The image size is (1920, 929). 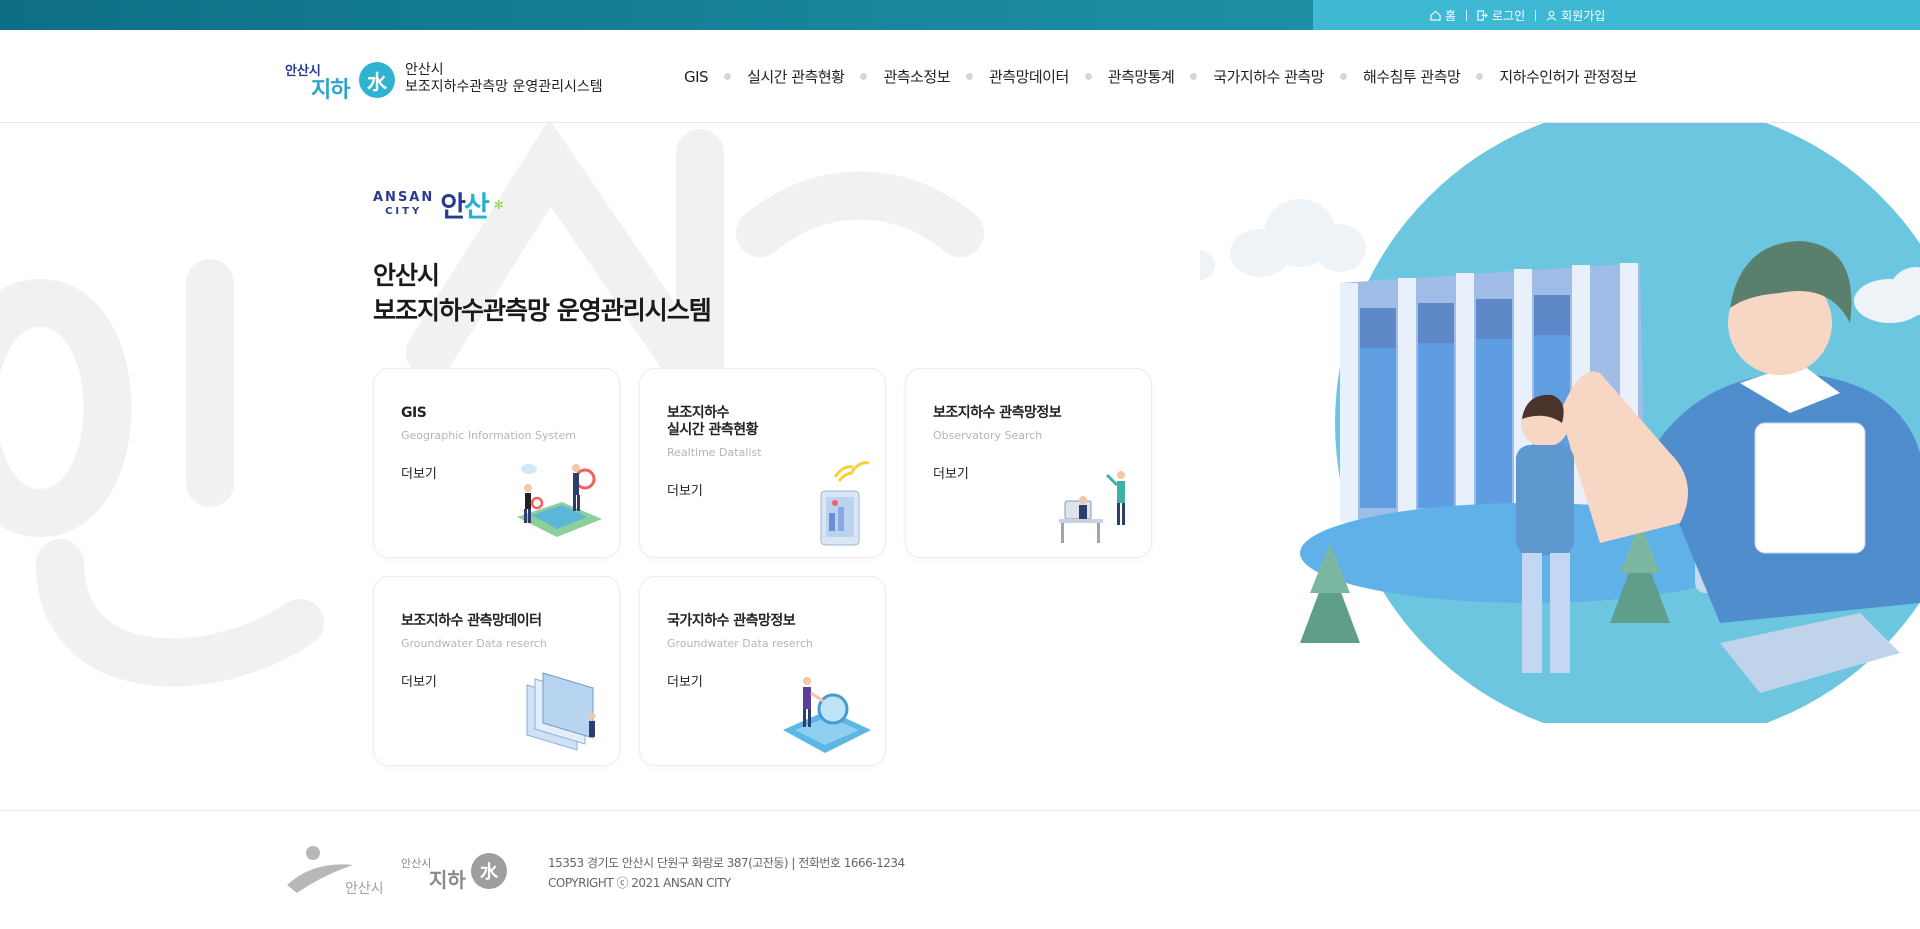 What do you see at coordinates (916, 76) in the screenshot?
I see `nav-station-info: 관측소정보` at bounding box center [916, 76].